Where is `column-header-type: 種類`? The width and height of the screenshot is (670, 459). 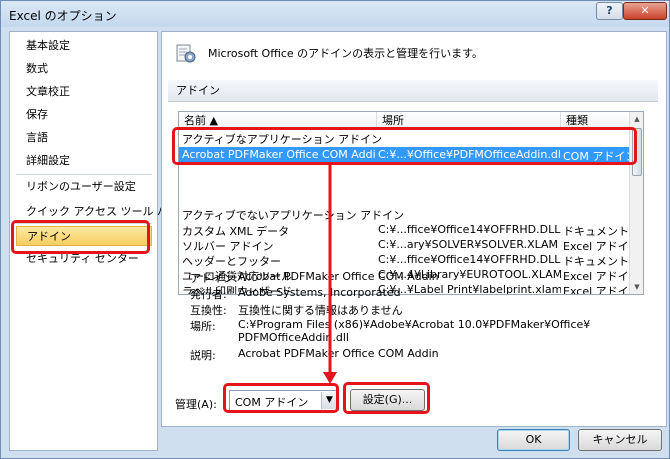 column-header-type: 種類 is located at coordinates (595, 121).